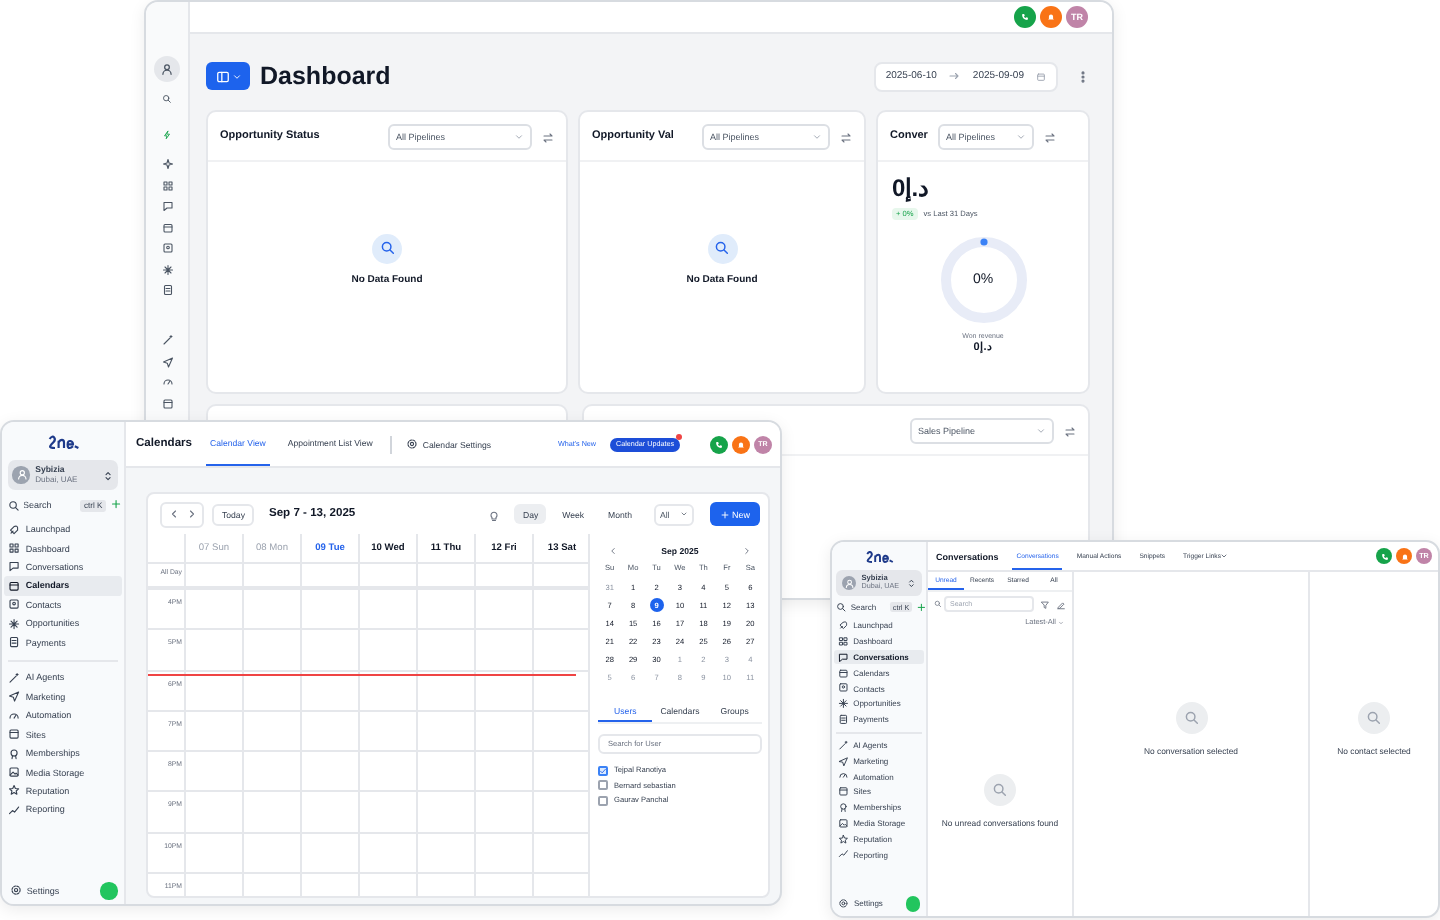 The height and width of the screenshot is (920, 1440). I want to click on kebab-menu-icon, so click(1083, 77).